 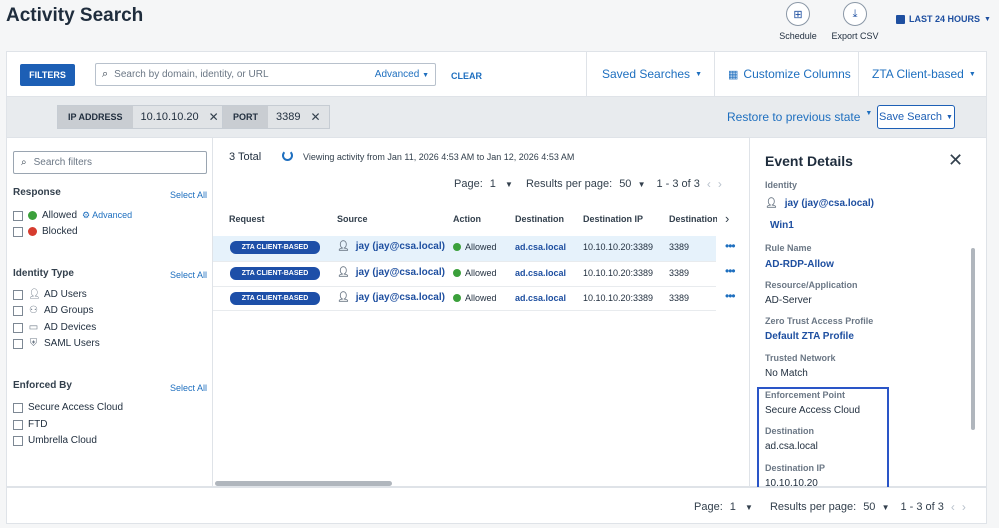 What do you see at coordinates (467, 219) in the screenshot?
I see `col-action: Action` at bounding box center [467, 219].